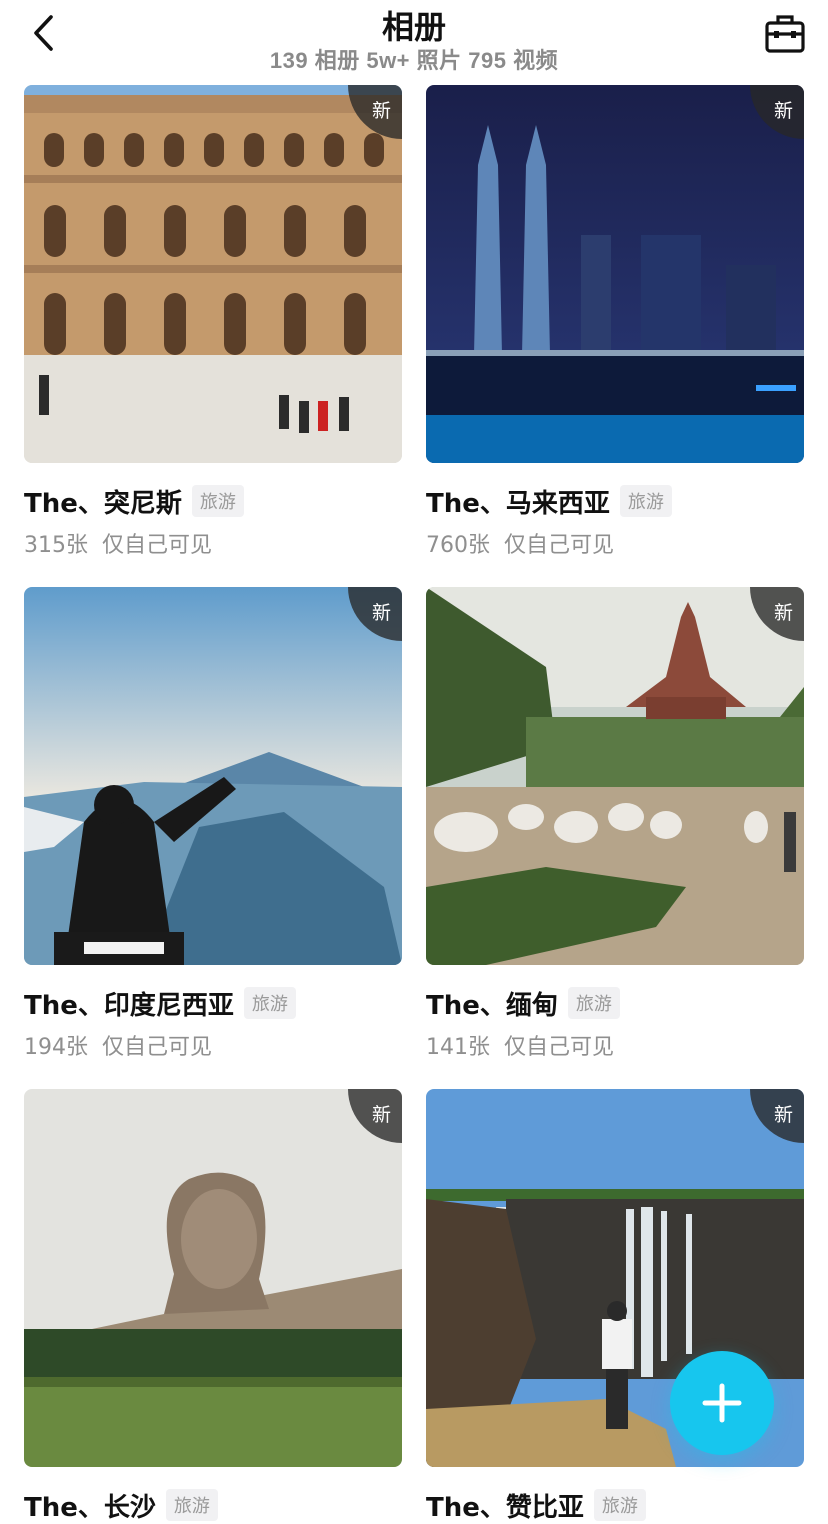  What do you see at coordinates (90, 1507) in the screenshot?
I see `album-title: The、长沙` at bounding box center [90, 1507].